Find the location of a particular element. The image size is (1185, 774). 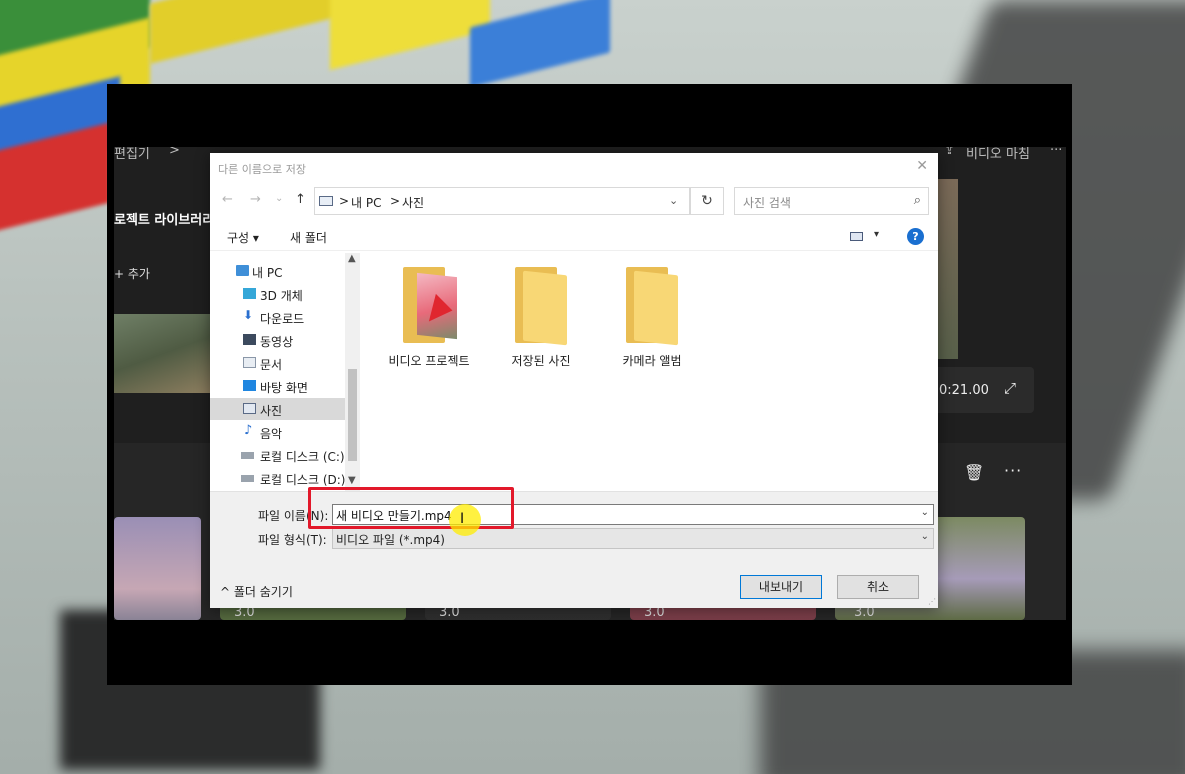

tree-item-music: ♪ 음악 is located at coordinates (277, 432).